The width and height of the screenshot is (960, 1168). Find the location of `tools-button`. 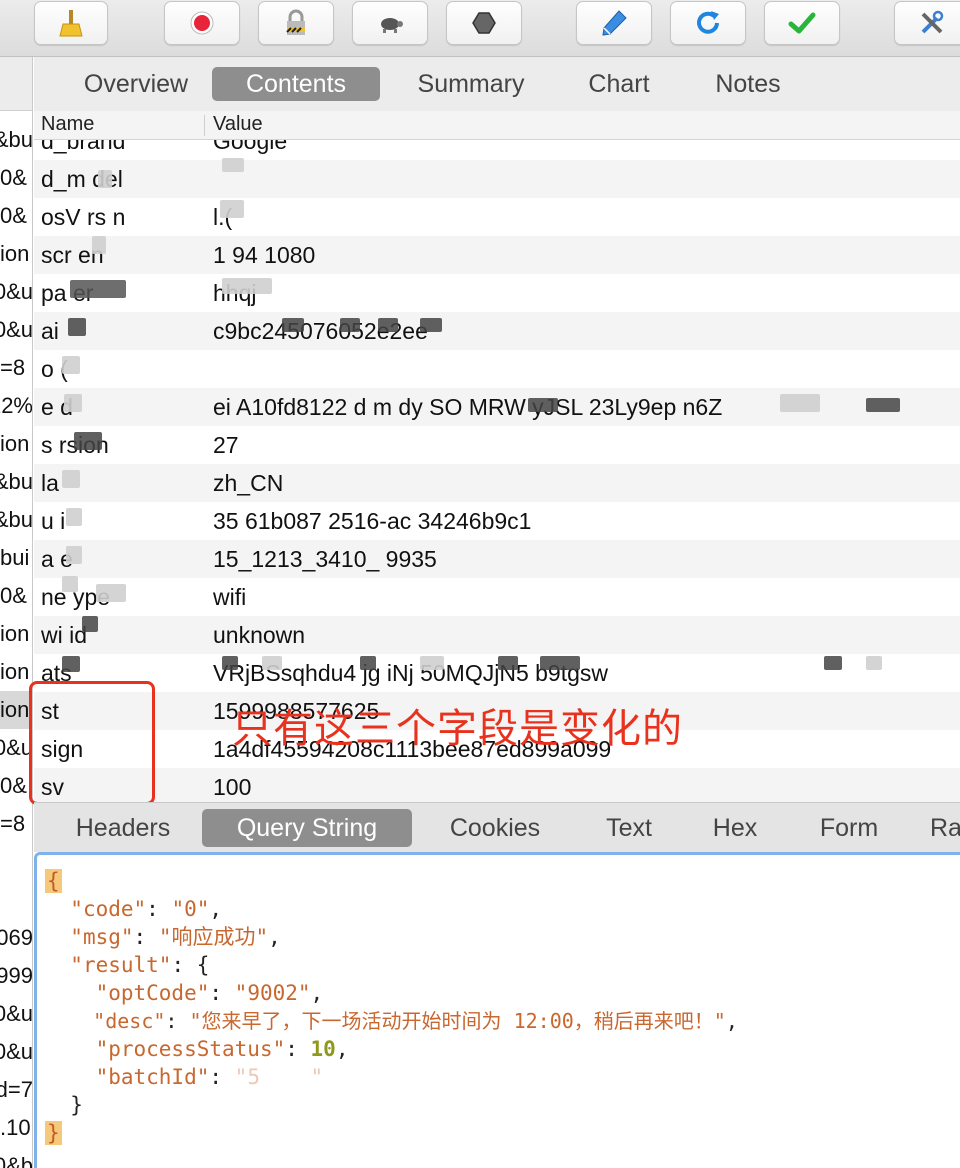

tools-button is located at coordinates (927, 23).